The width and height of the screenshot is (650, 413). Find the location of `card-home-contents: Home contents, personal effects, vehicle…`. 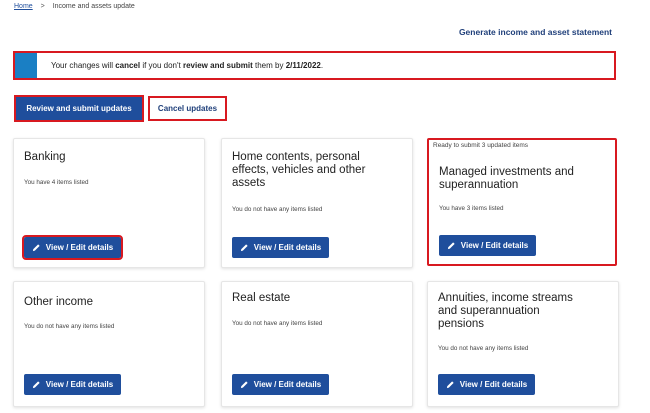

card-home-contents: Home contents, personal effects, vehicle… is located at coordinates (317, 203).